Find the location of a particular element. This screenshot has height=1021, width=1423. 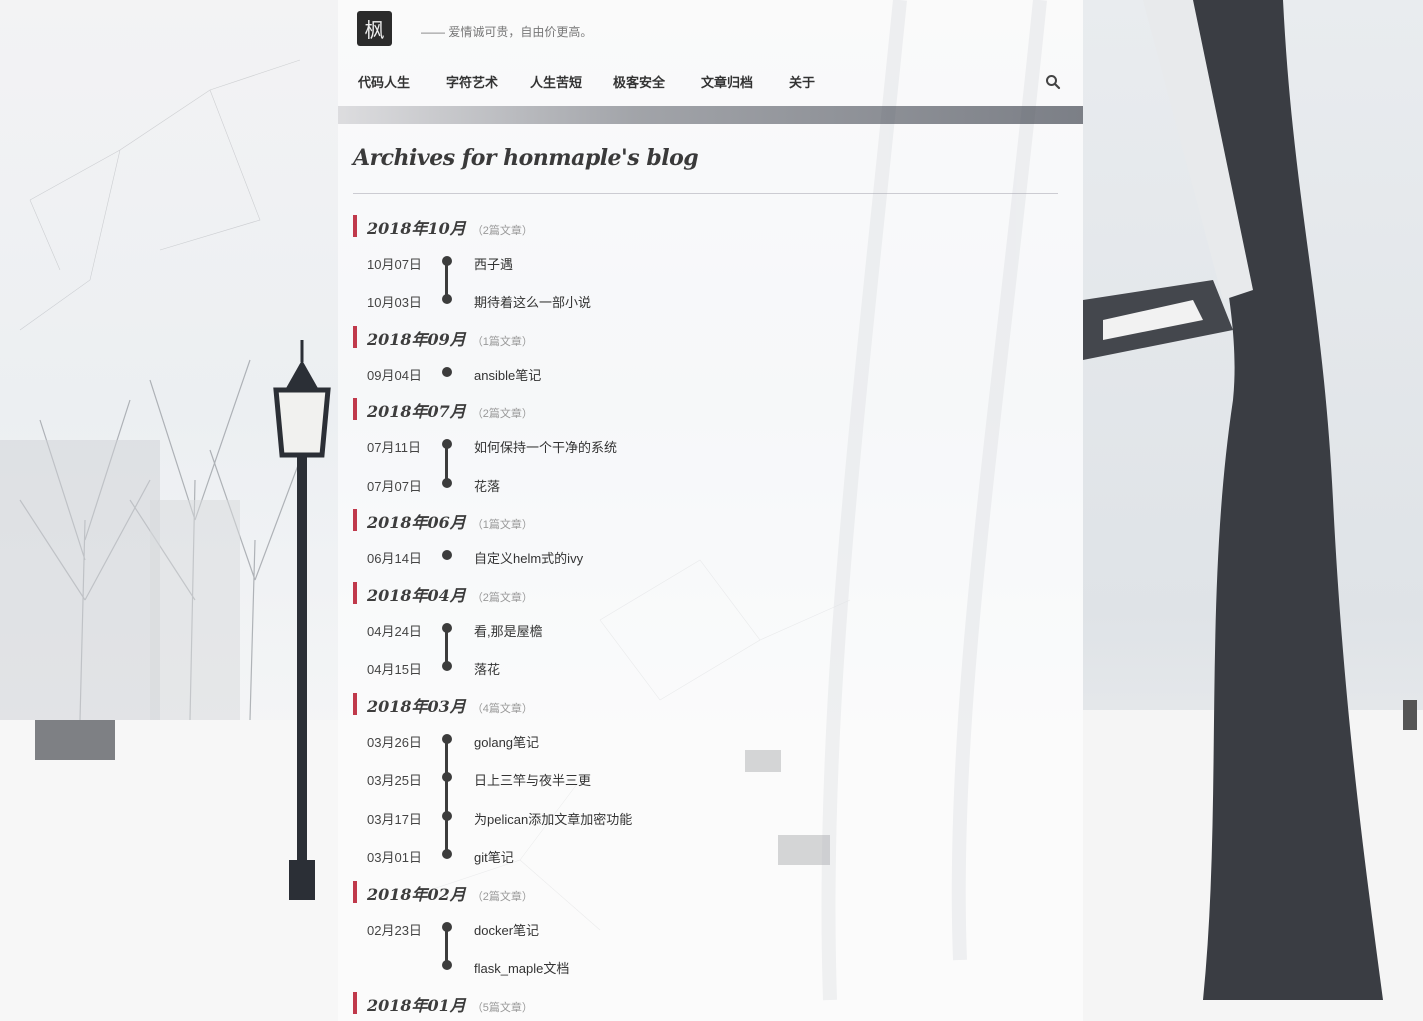

month-heading: 2018年10月 （2篇文章） is located at coordinates (443, 226).